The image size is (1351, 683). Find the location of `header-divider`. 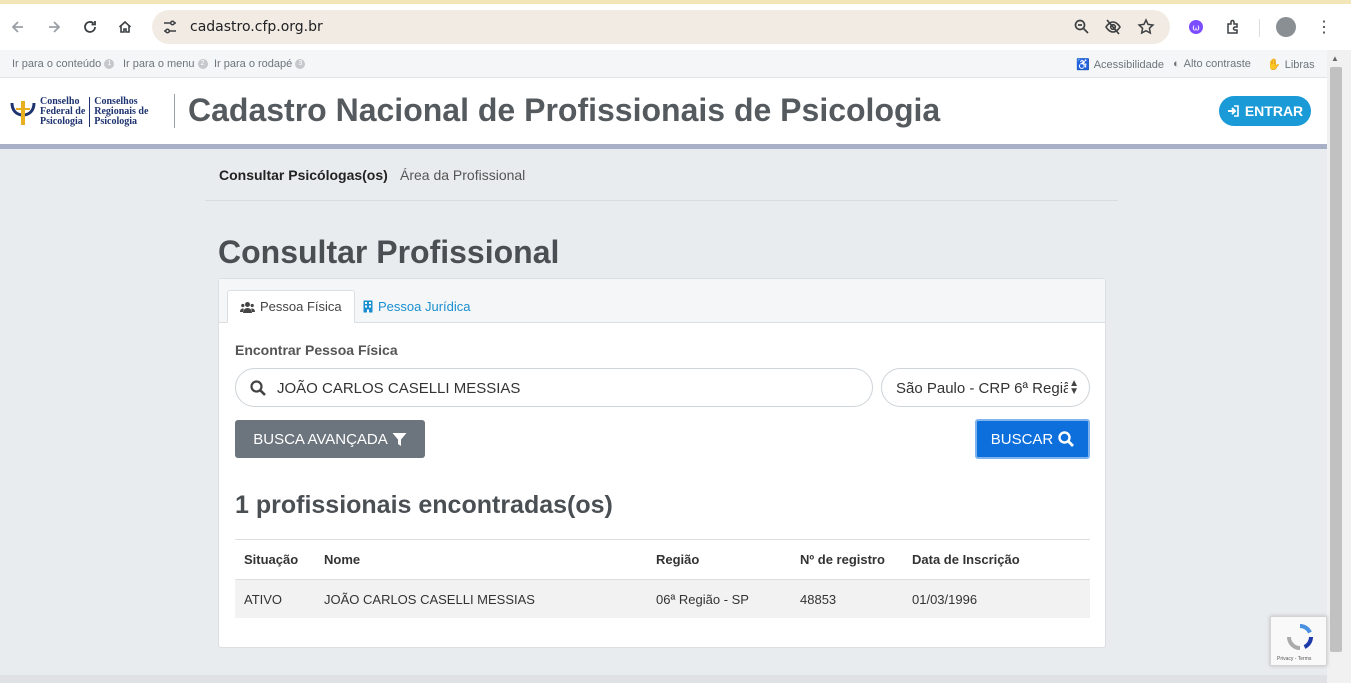

header-divider is located at coordinates (174, 111).